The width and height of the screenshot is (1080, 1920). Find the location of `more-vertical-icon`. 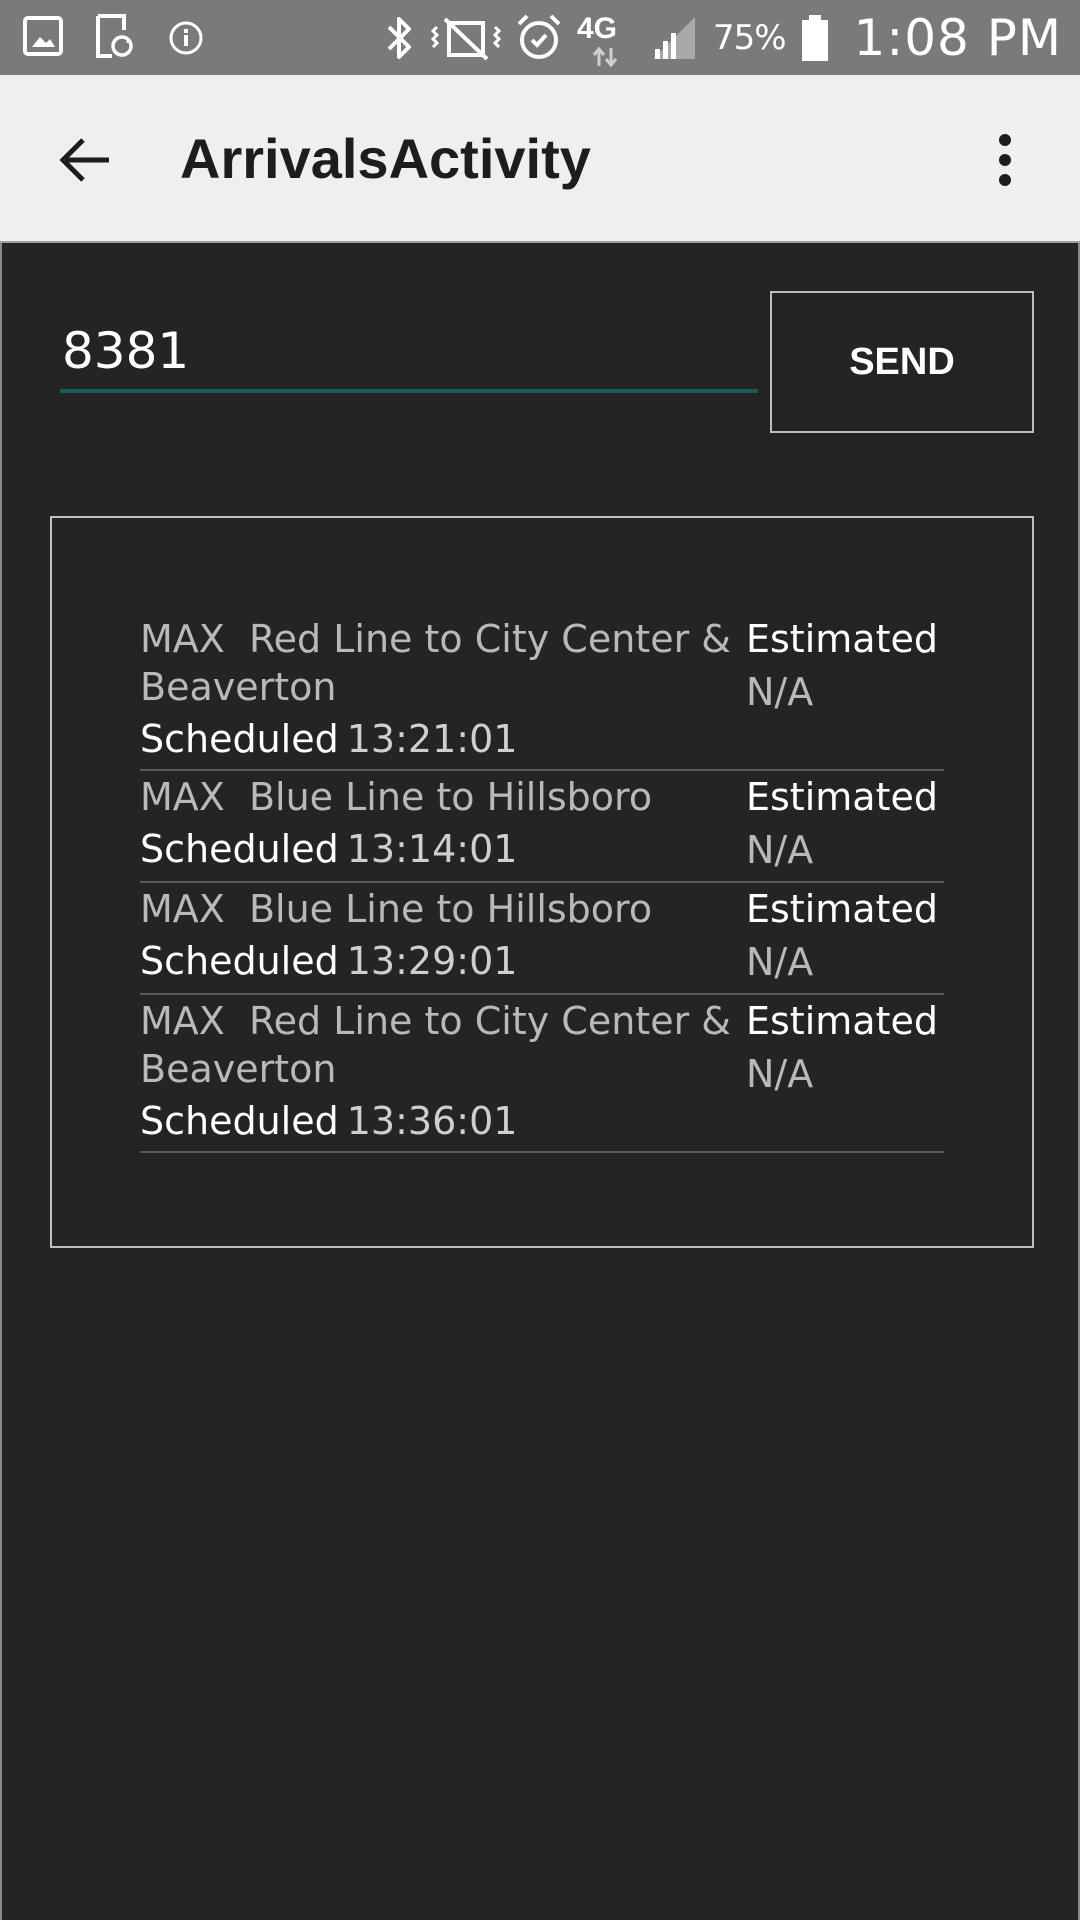

more-vertical-icon is located at coordinates (1005, 160).